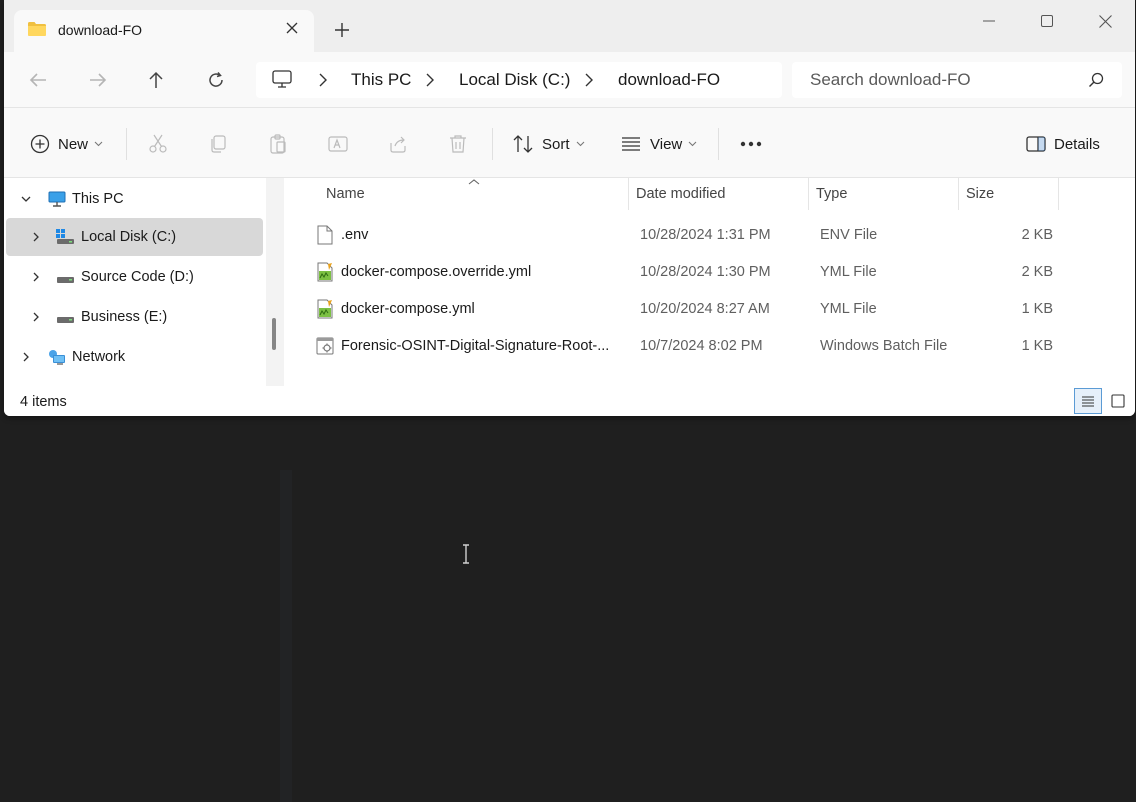  I want to click on search-input, so click(937, 80).